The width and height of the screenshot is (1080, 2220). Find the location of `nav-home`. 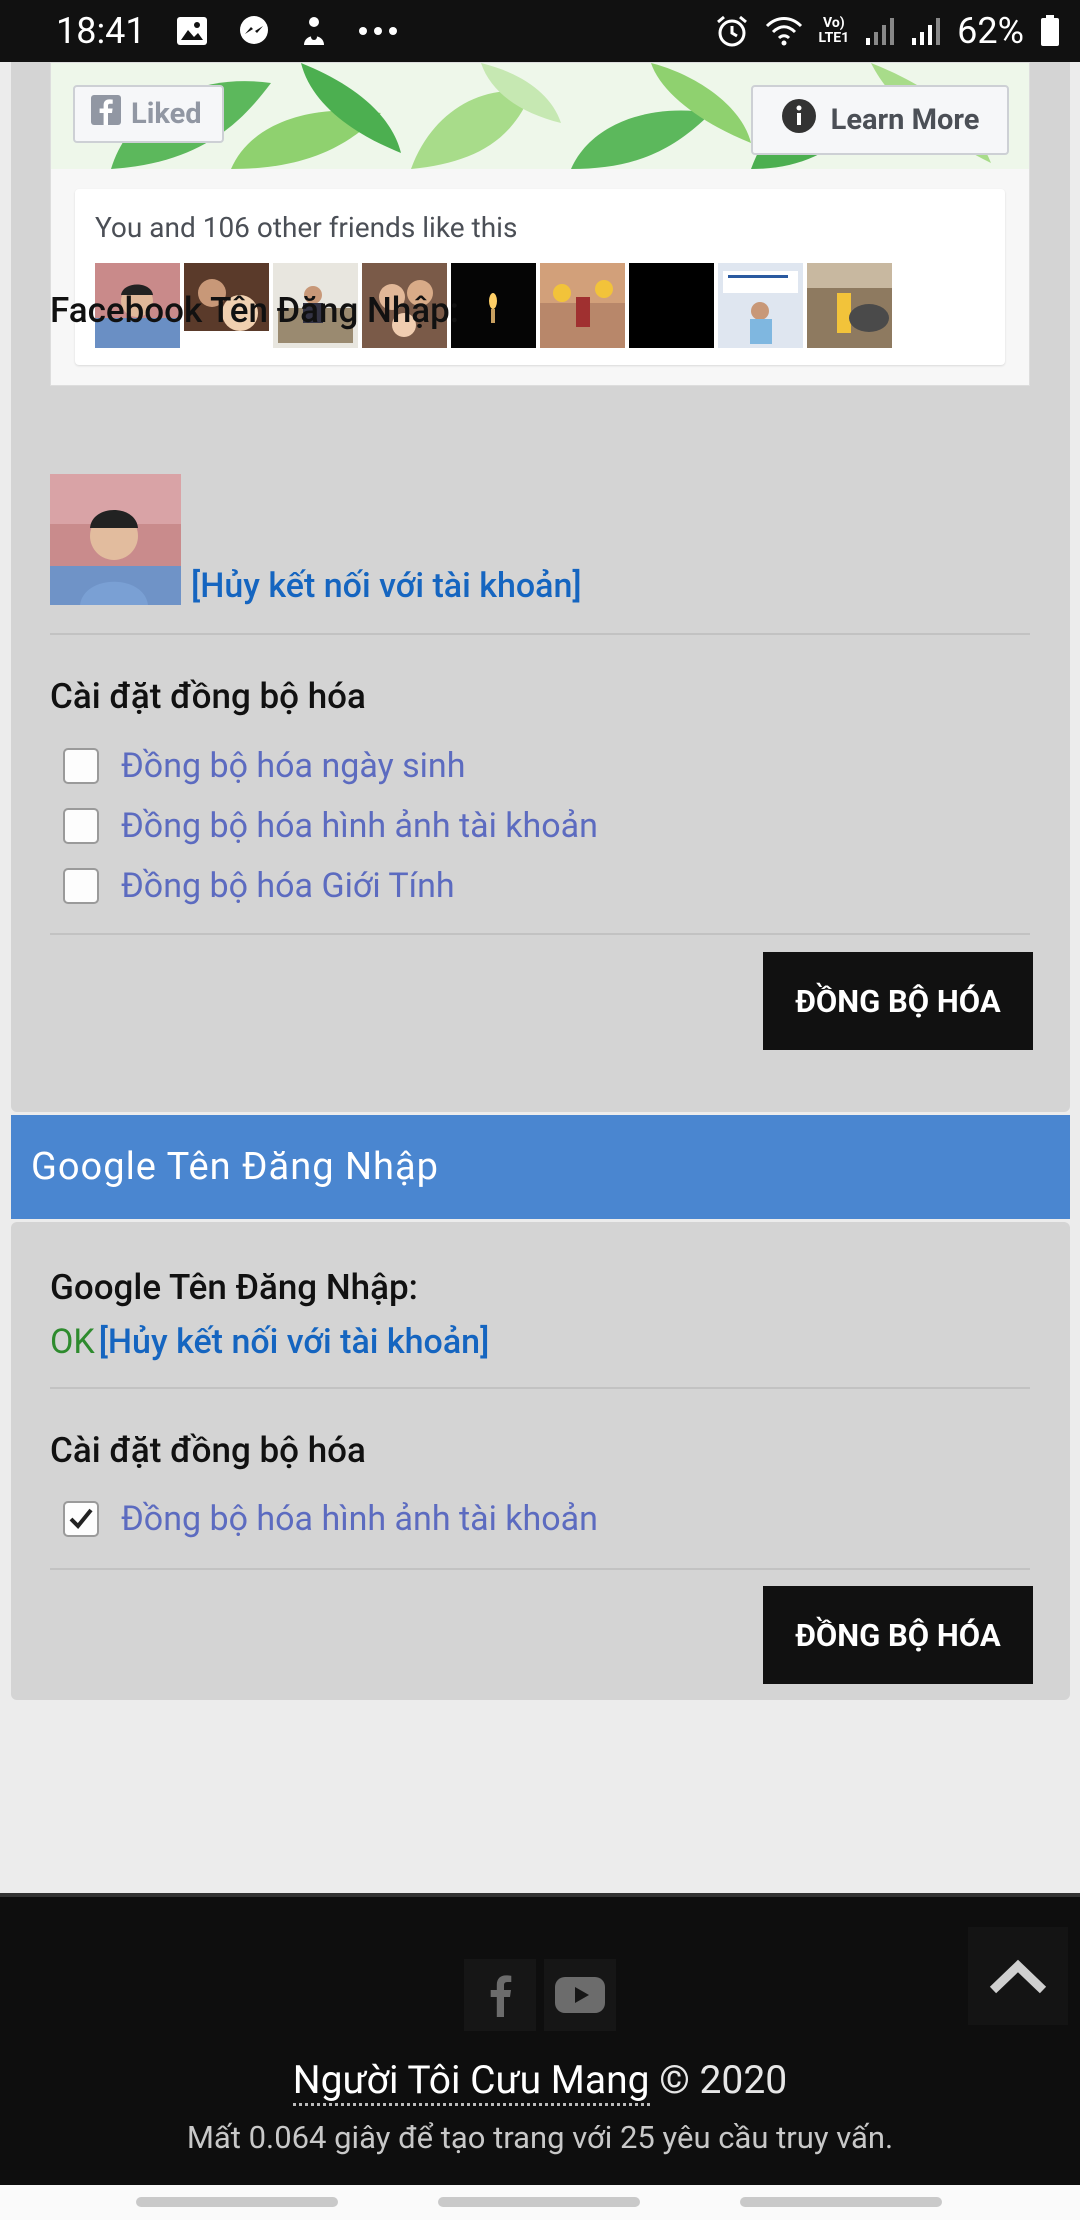

nav-home is located at coordinates (539, 2202).